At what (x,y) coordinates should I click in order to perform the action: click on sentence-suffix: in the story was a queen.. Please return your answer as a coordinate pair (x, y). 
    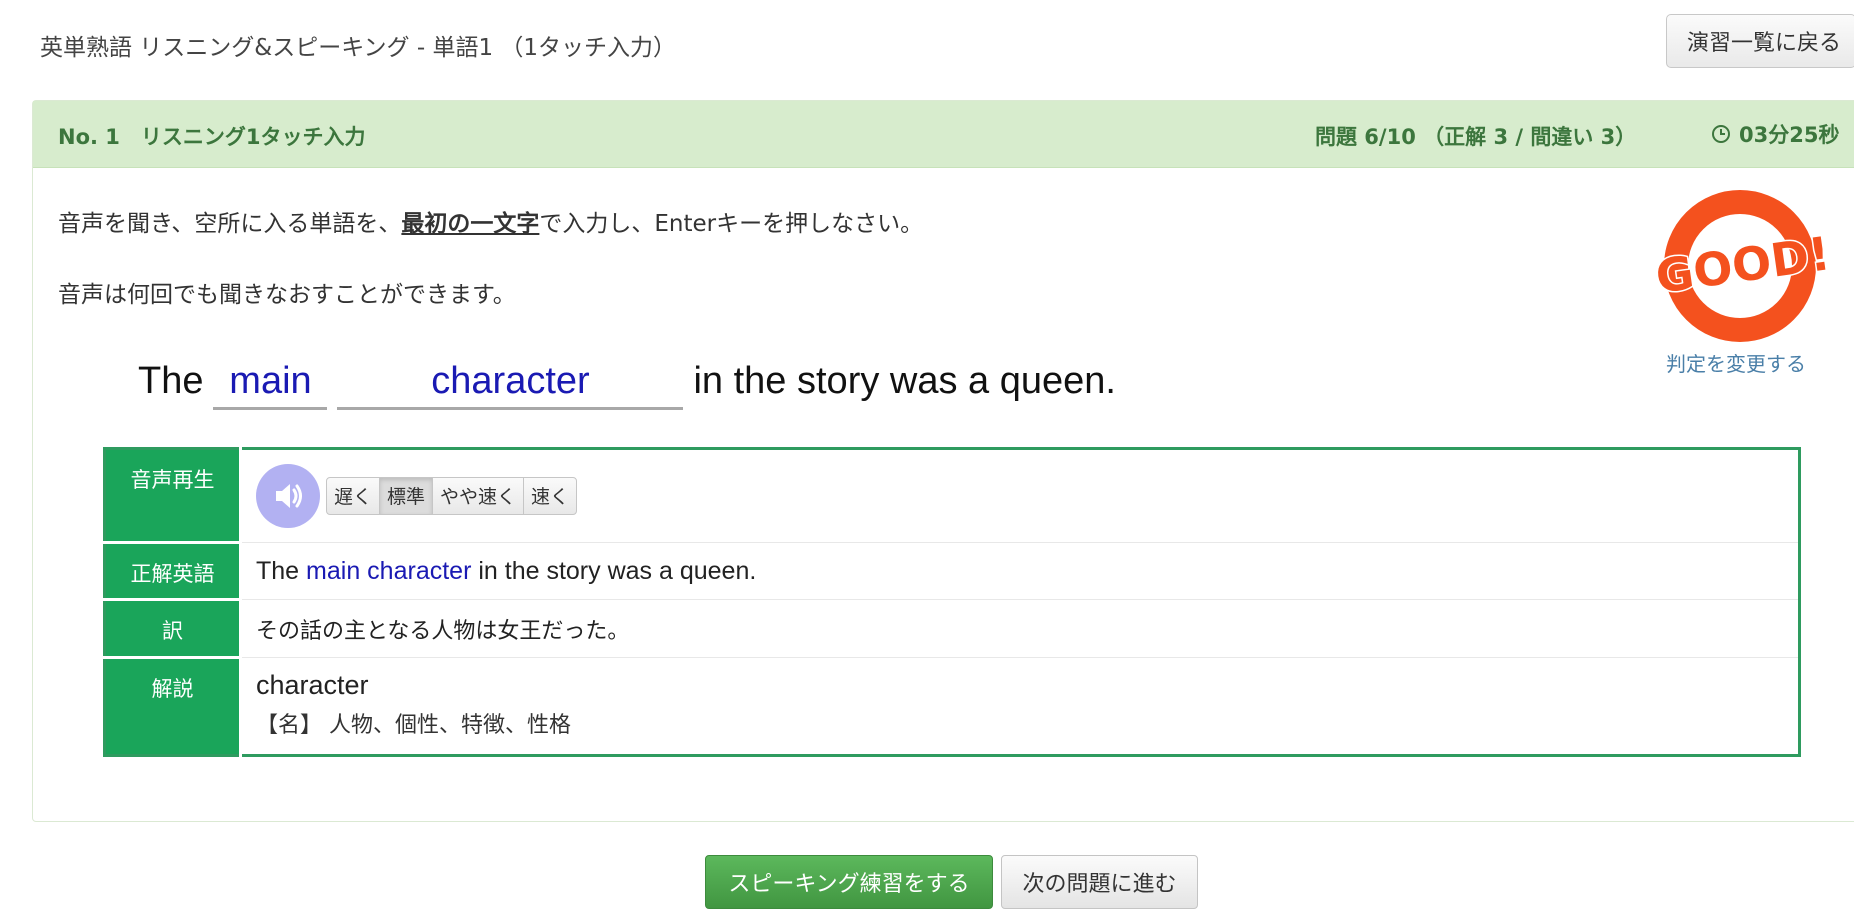
    Looking at the image, I should click on (904, 381).